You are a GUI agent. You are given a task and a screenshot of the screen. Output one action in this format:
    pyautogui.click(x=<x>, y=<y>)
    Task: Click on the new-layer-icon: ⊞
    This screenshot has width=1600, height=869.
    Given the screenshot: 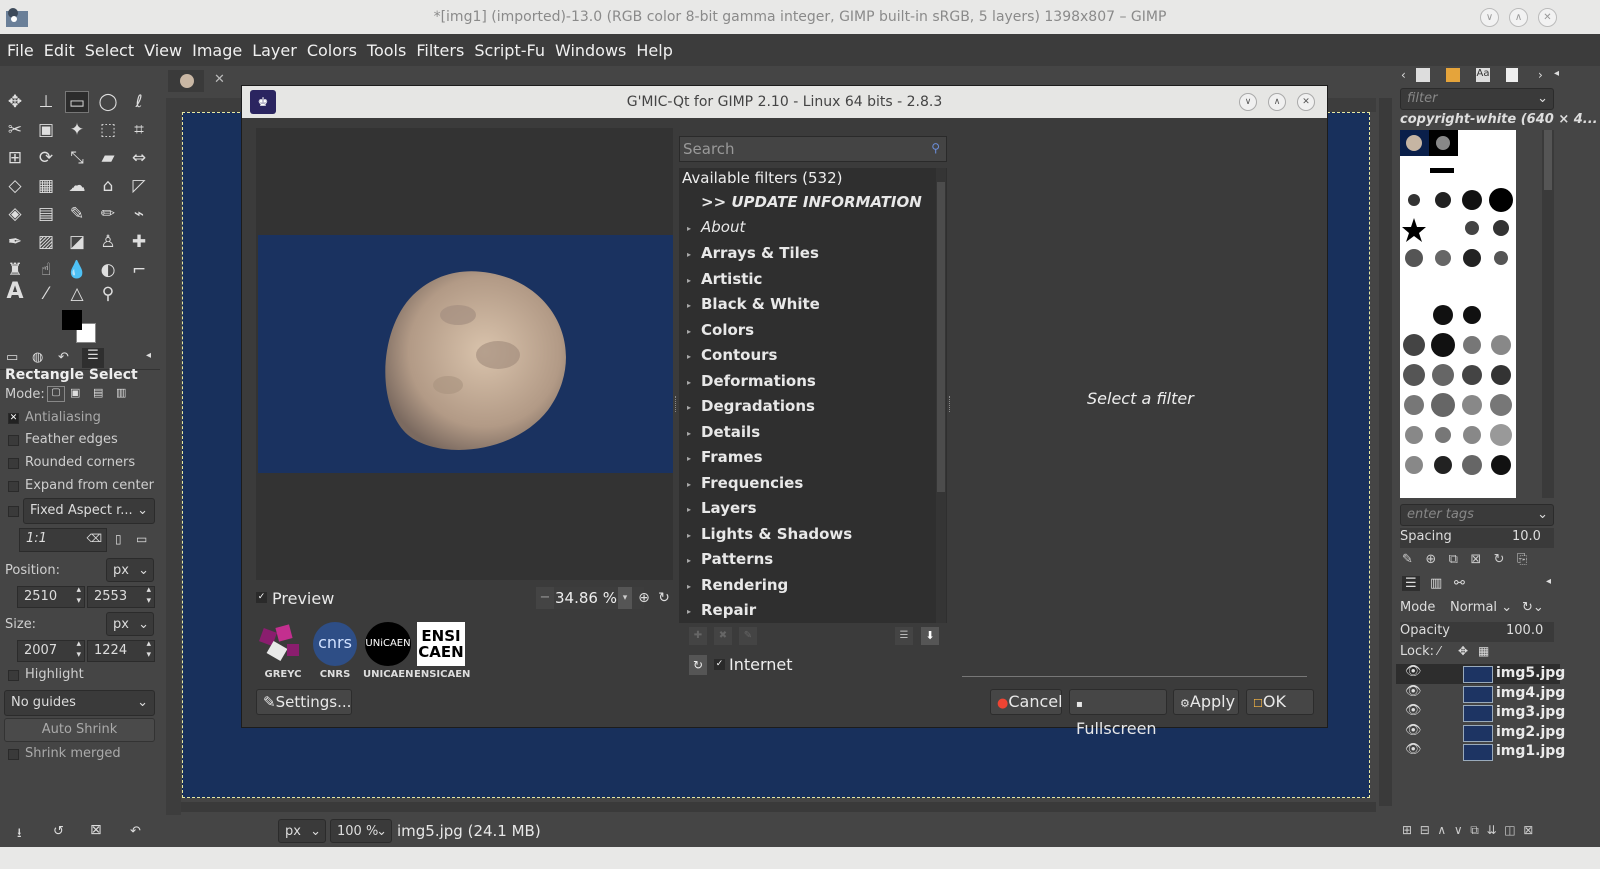 What is the action you would take?
    pyautogui.click(x=1407, y=830)
    